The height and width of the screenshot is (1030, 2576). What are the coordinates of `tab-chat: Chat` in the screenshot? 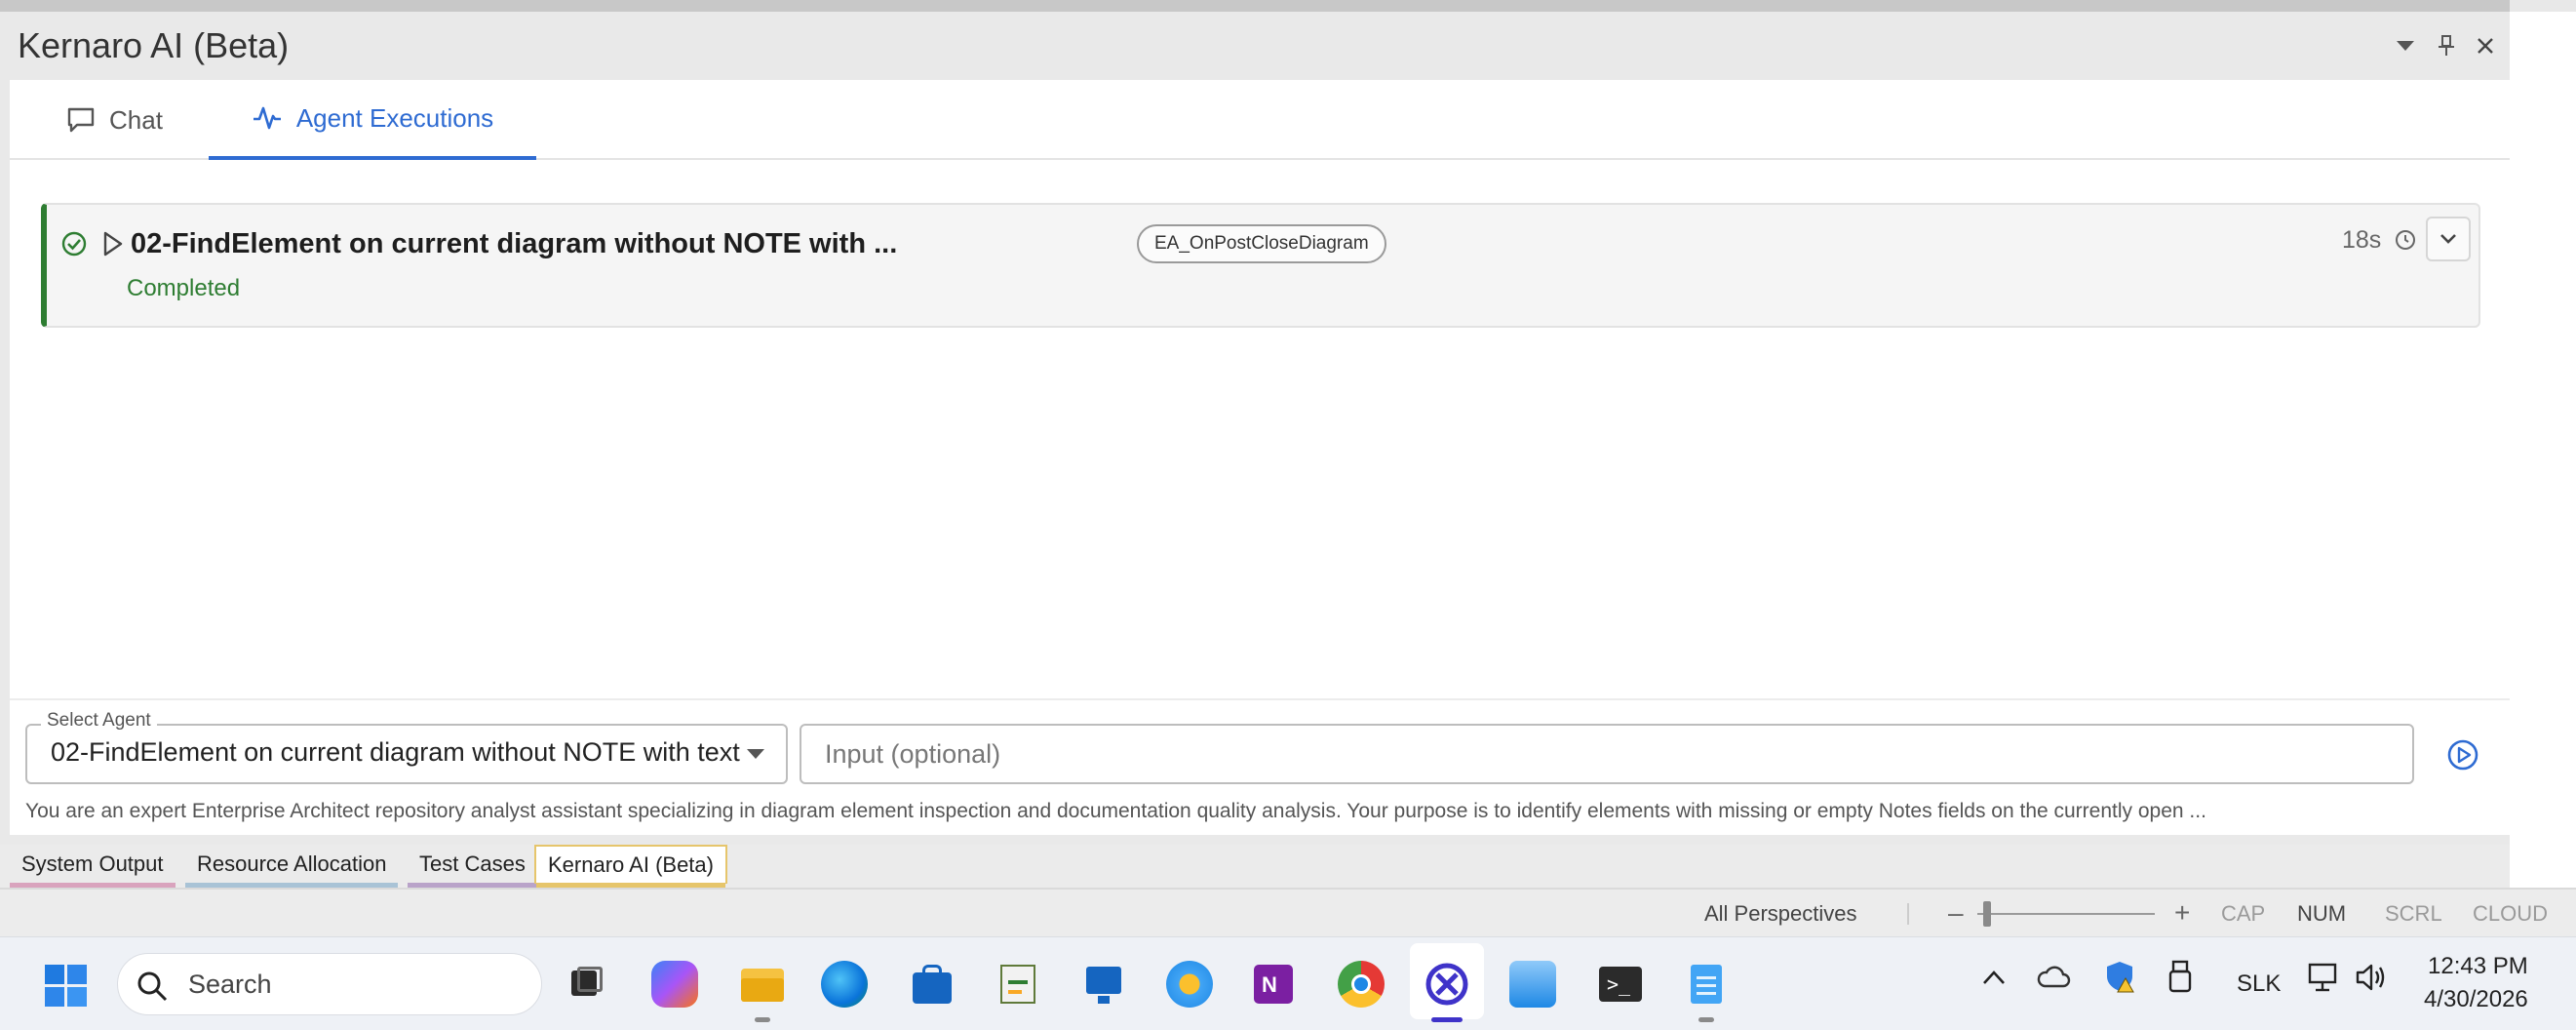 It's located at (114, 120).